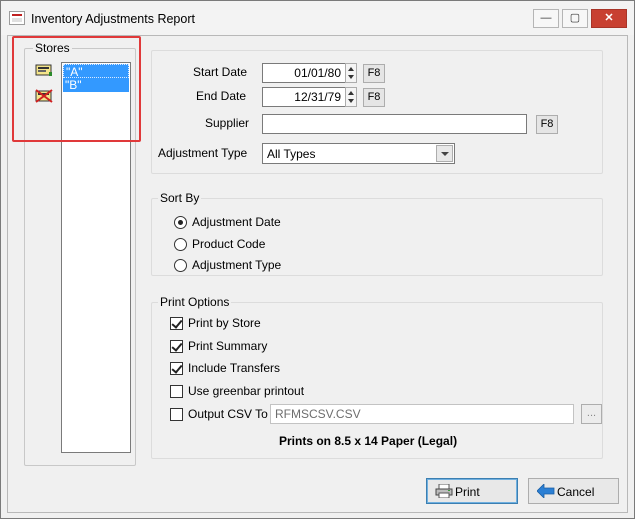 The width and height of the screenshot is (635, 519). Describe the element at coordinates (180, 198) in the screenshot. I see `sort-by-legend: Sort By` at that location.